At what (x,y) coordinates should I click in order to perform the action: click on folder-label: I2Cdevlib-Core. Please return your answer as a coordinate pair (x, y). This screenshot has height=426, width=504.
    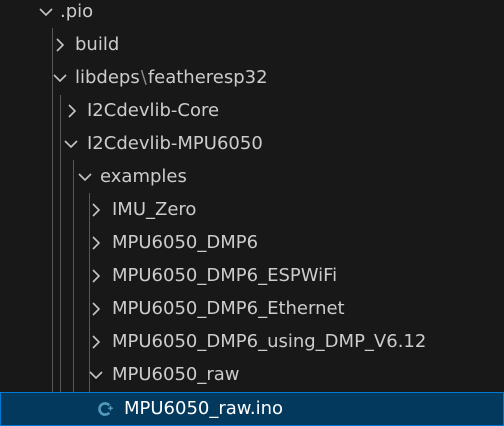
    Looking at the image, I should click on (153, 110).